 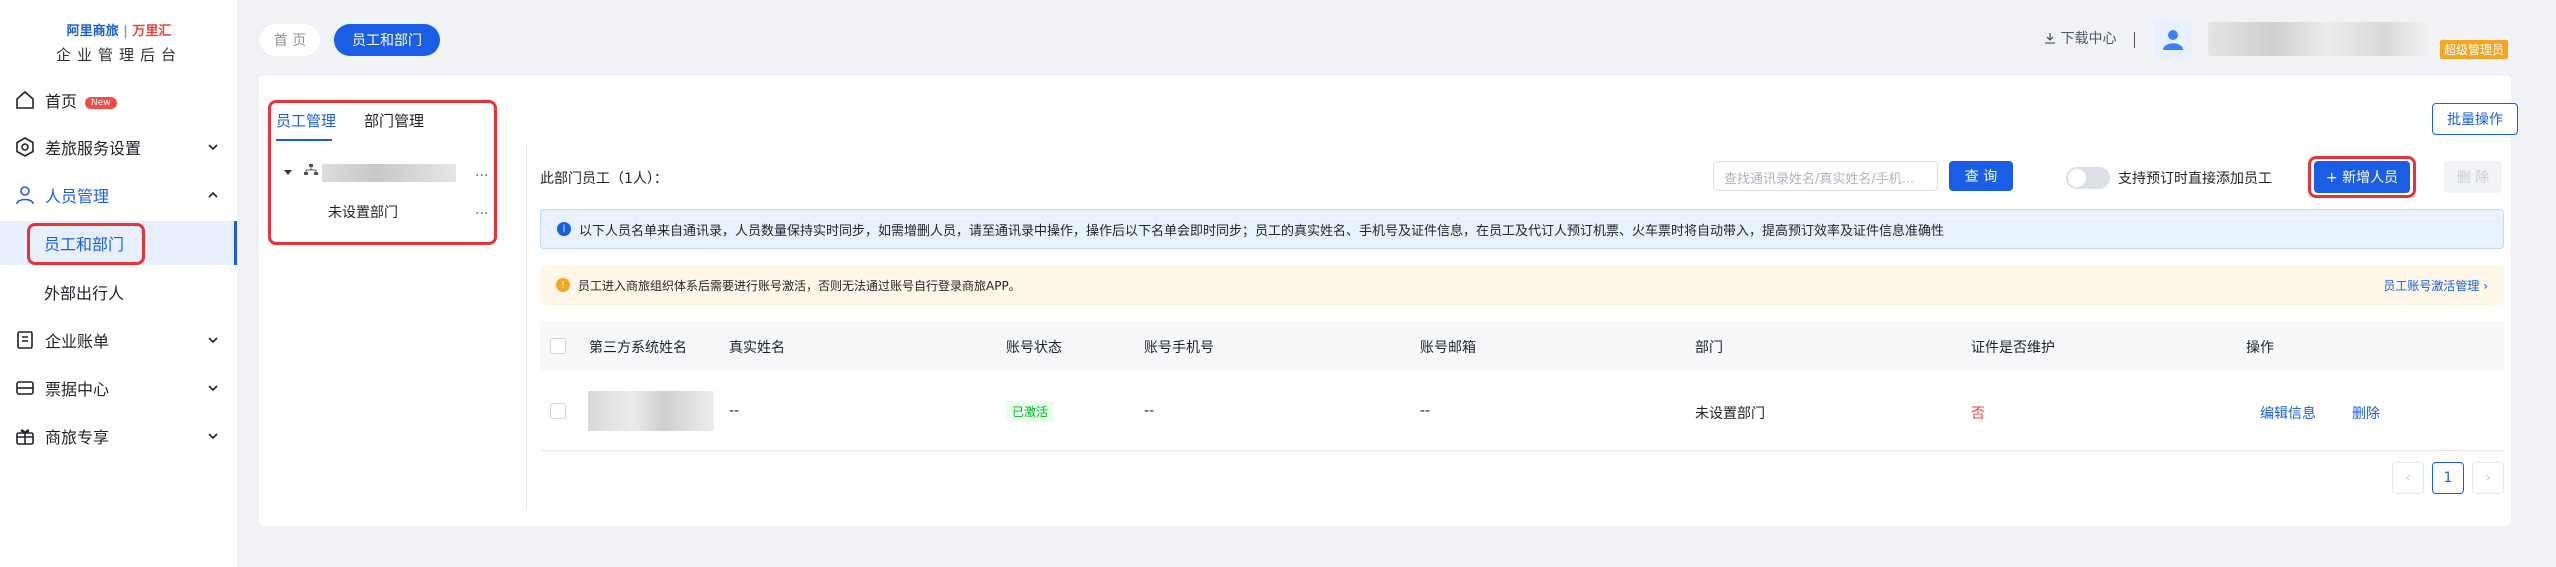 What do you see at coordinates (363, 212) in the screenshot?
I see `tree-node-unset-department: 未设置部门` at bounding box center [363, 212].